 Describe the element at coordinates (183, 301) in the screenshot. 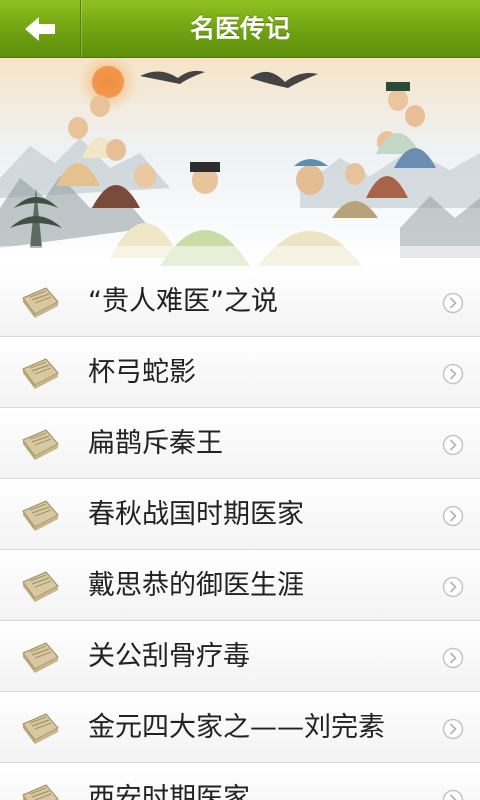

I see `list-item-label: “贵人难医”之说` at that location.